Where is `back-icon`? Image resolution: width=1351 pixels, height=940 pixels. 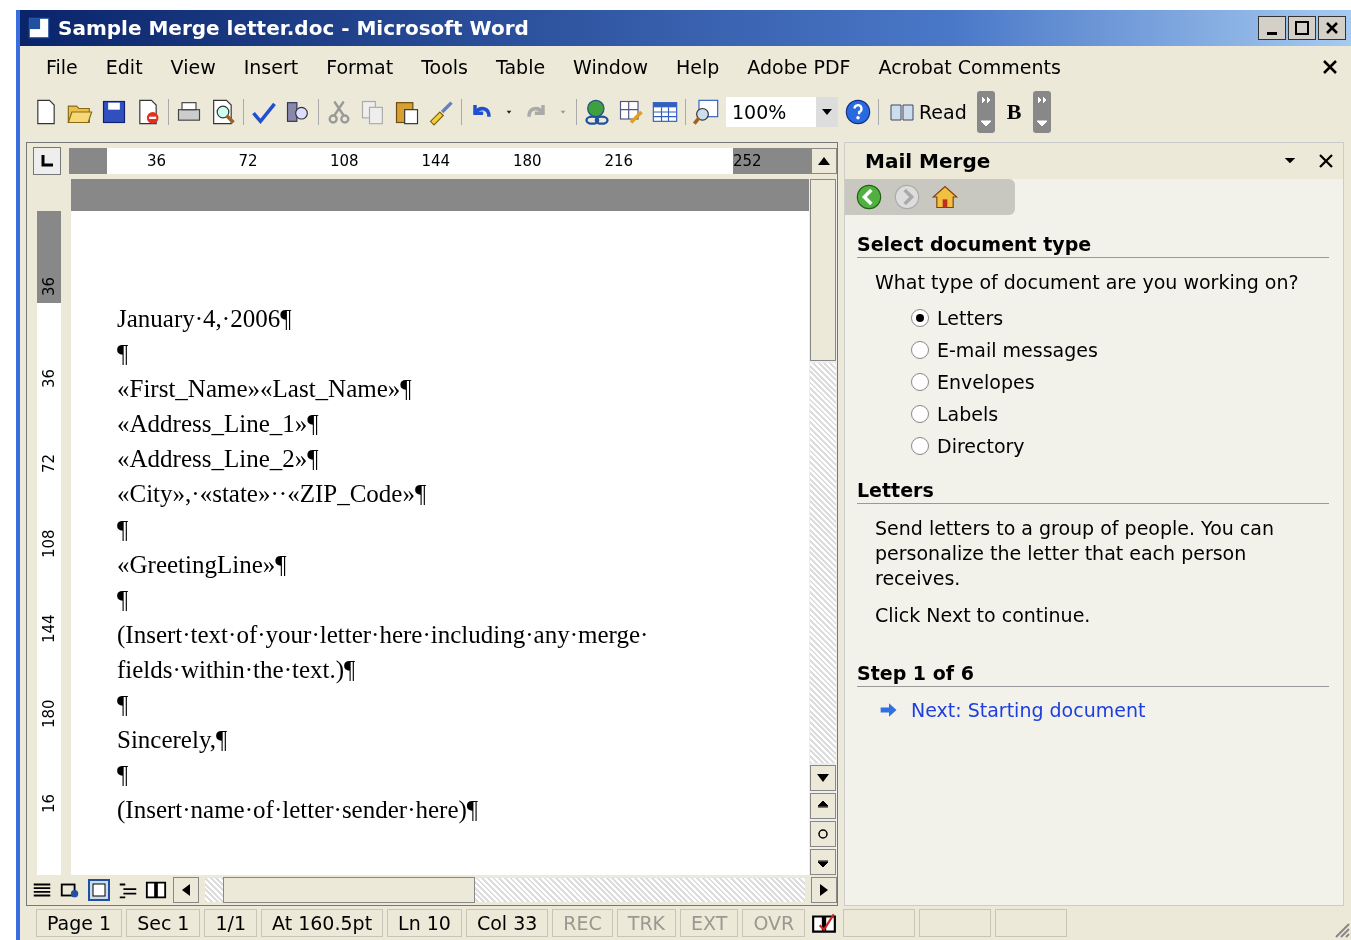 back-icon is located at coordinates (869, 197).